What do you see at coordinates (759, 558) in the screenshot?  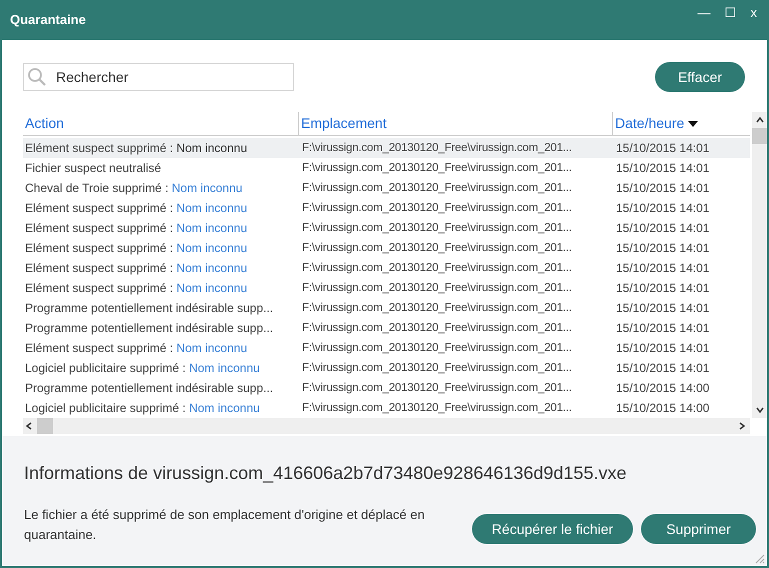 I see `resize-grip-icon` at bounding box center [759, 558].